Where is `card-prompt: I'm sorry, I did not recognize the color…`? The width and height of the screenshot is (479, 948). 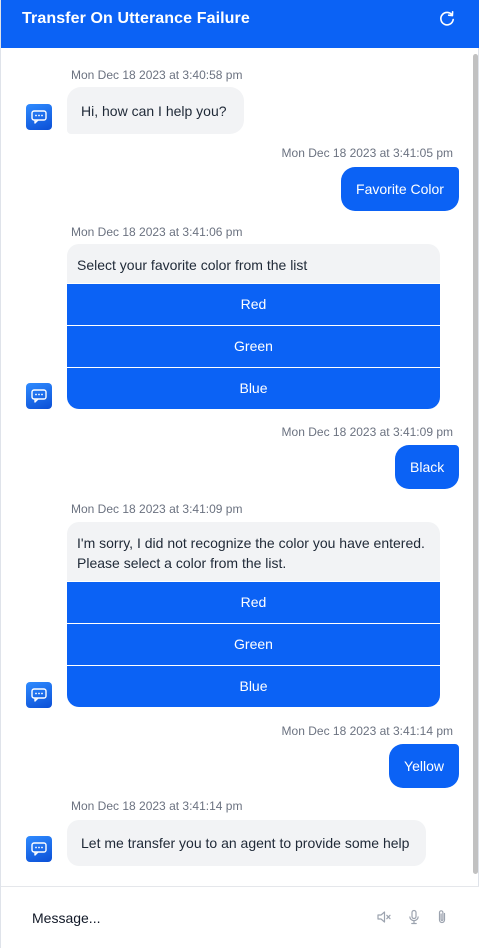
card-prompt: I'm sorry, I did not recognize the color… is located at coordinates (251, 553).